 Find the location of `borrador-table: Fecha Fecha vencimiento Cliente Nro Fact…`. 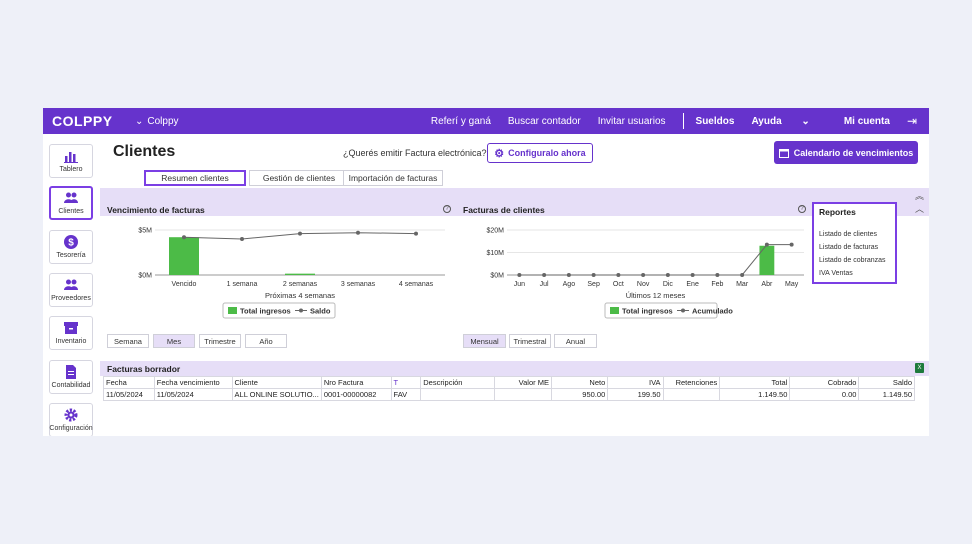

borrador-table: Fecha Fecha vencimiento Cliente Nro Fact… is located at coordinates (509, 388).